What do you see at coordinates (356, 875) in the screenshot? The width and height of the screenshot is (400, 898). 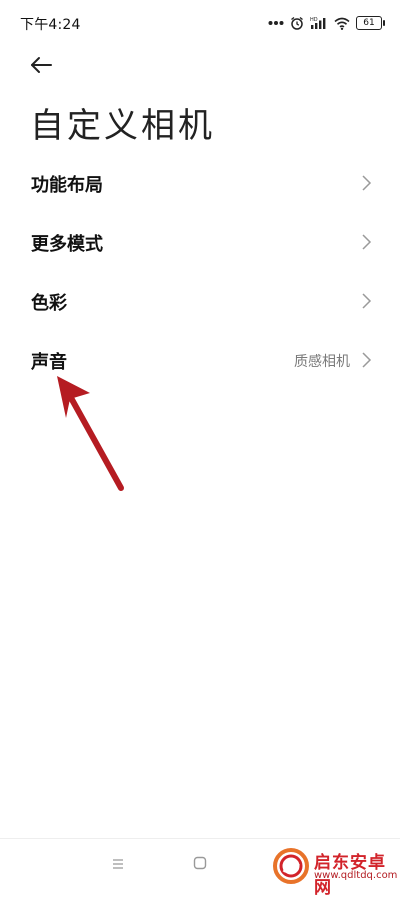 I see `watermark-url: www.qdltdq.com` at bounding box center [356, 875].